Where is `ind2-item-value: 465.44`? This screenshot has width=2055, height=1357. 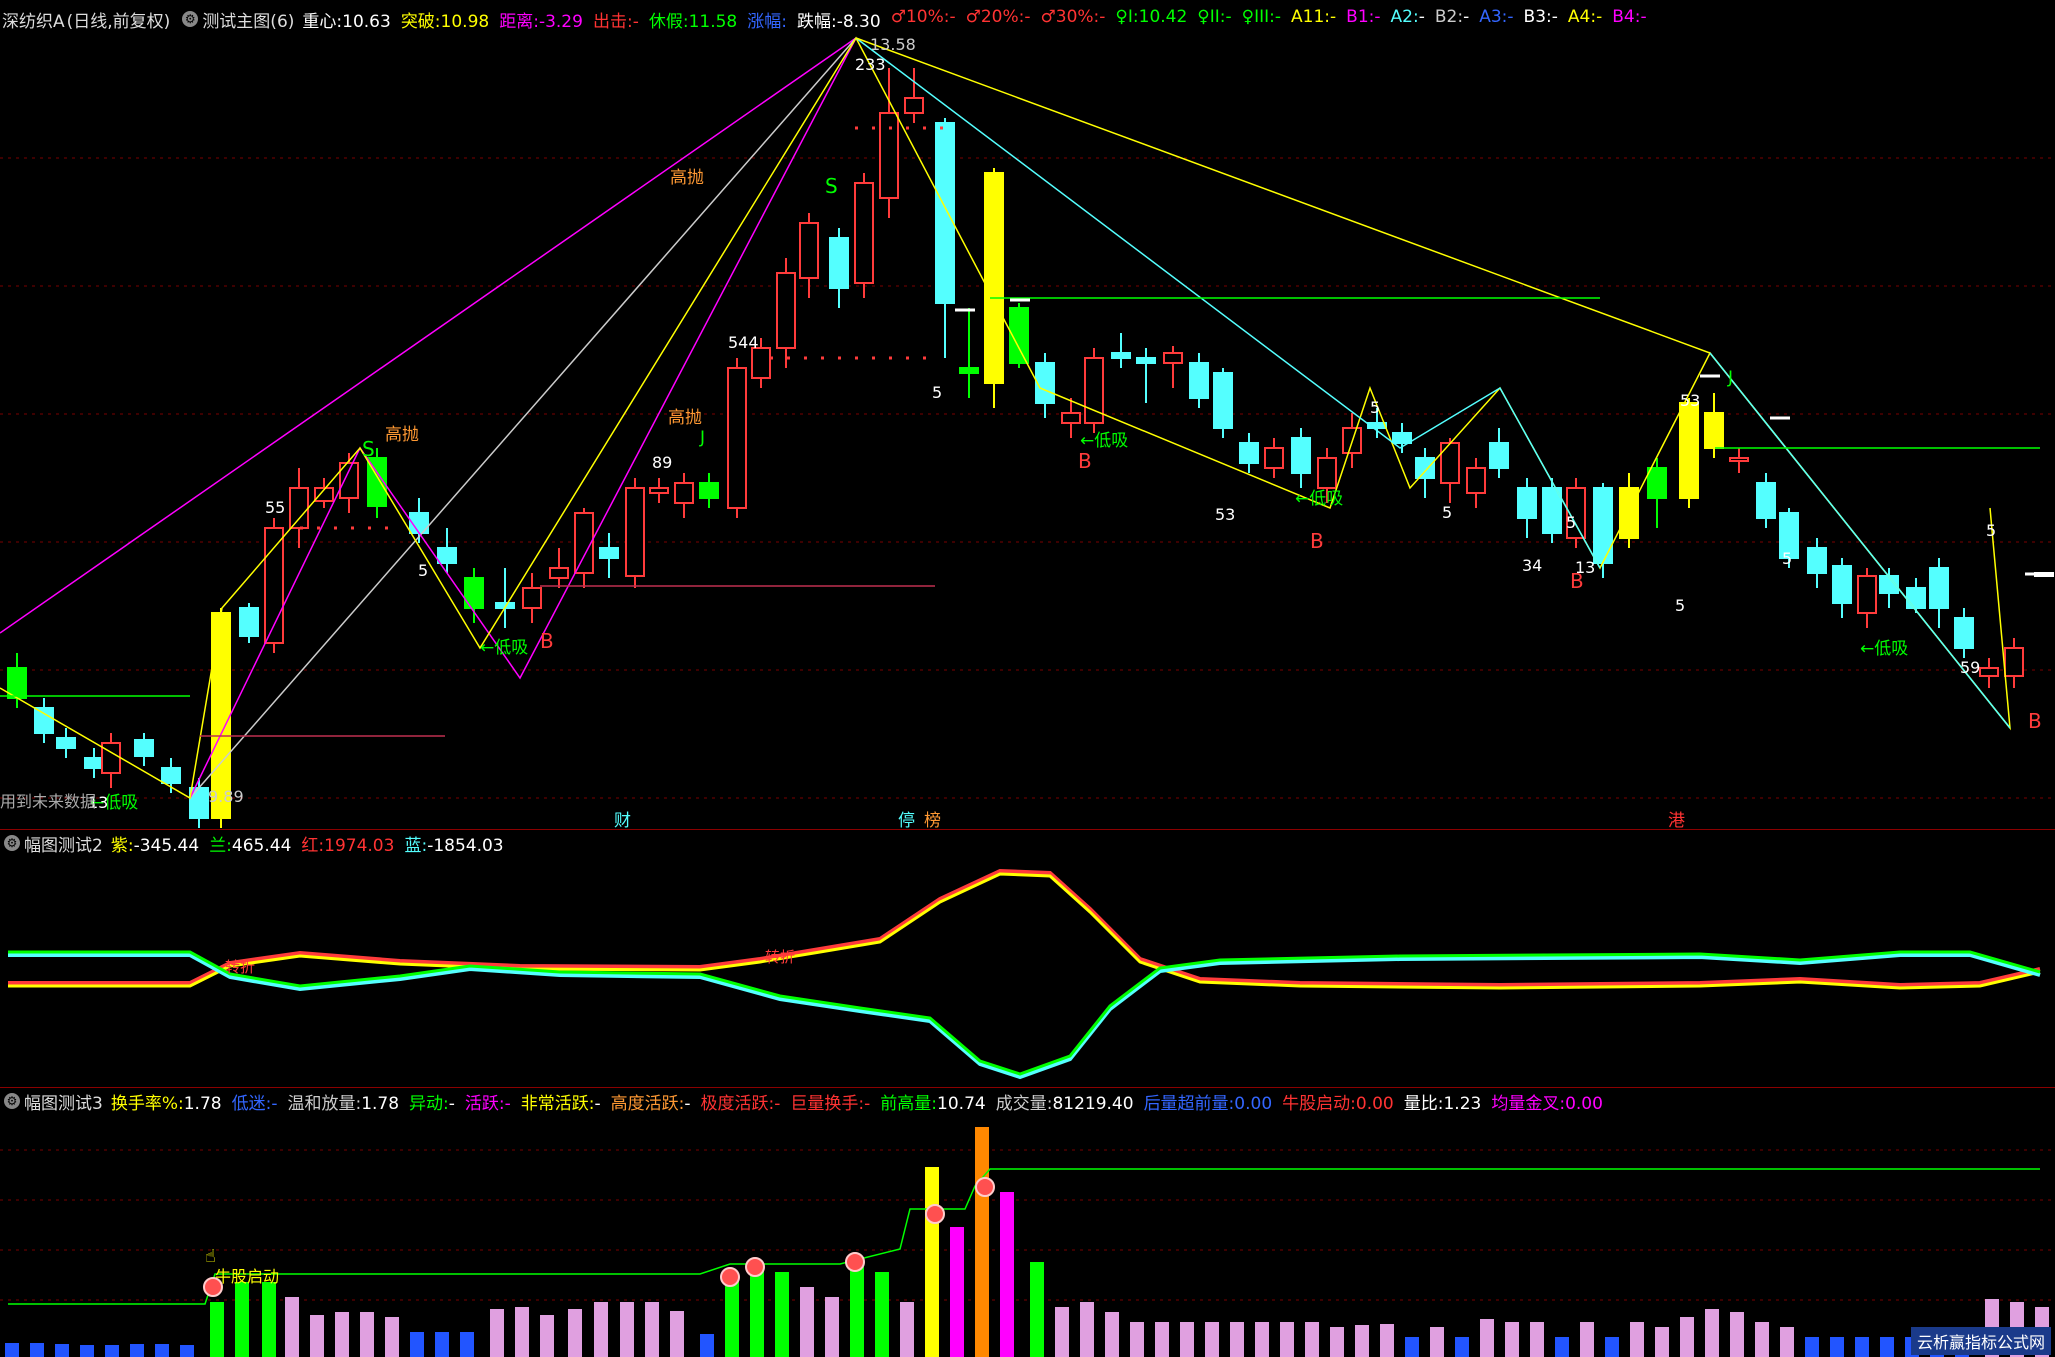 ind2-item-value: 465.44 is located at coordinates (261, 845).